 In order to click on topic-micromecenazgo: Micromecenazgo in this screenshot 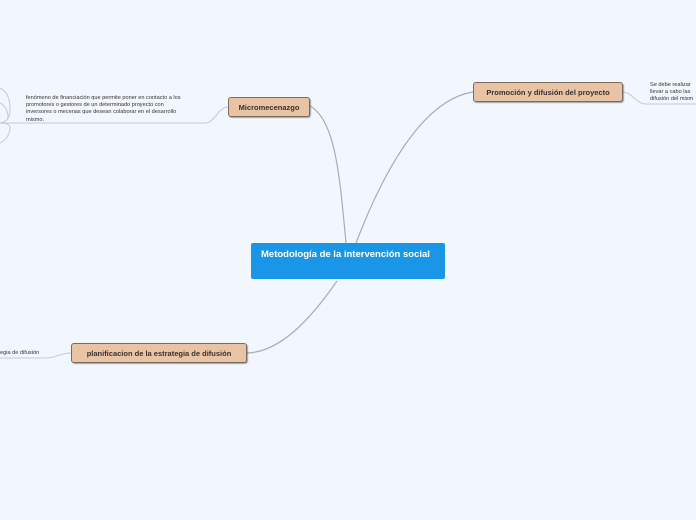, I will do `click(269, 107)`.